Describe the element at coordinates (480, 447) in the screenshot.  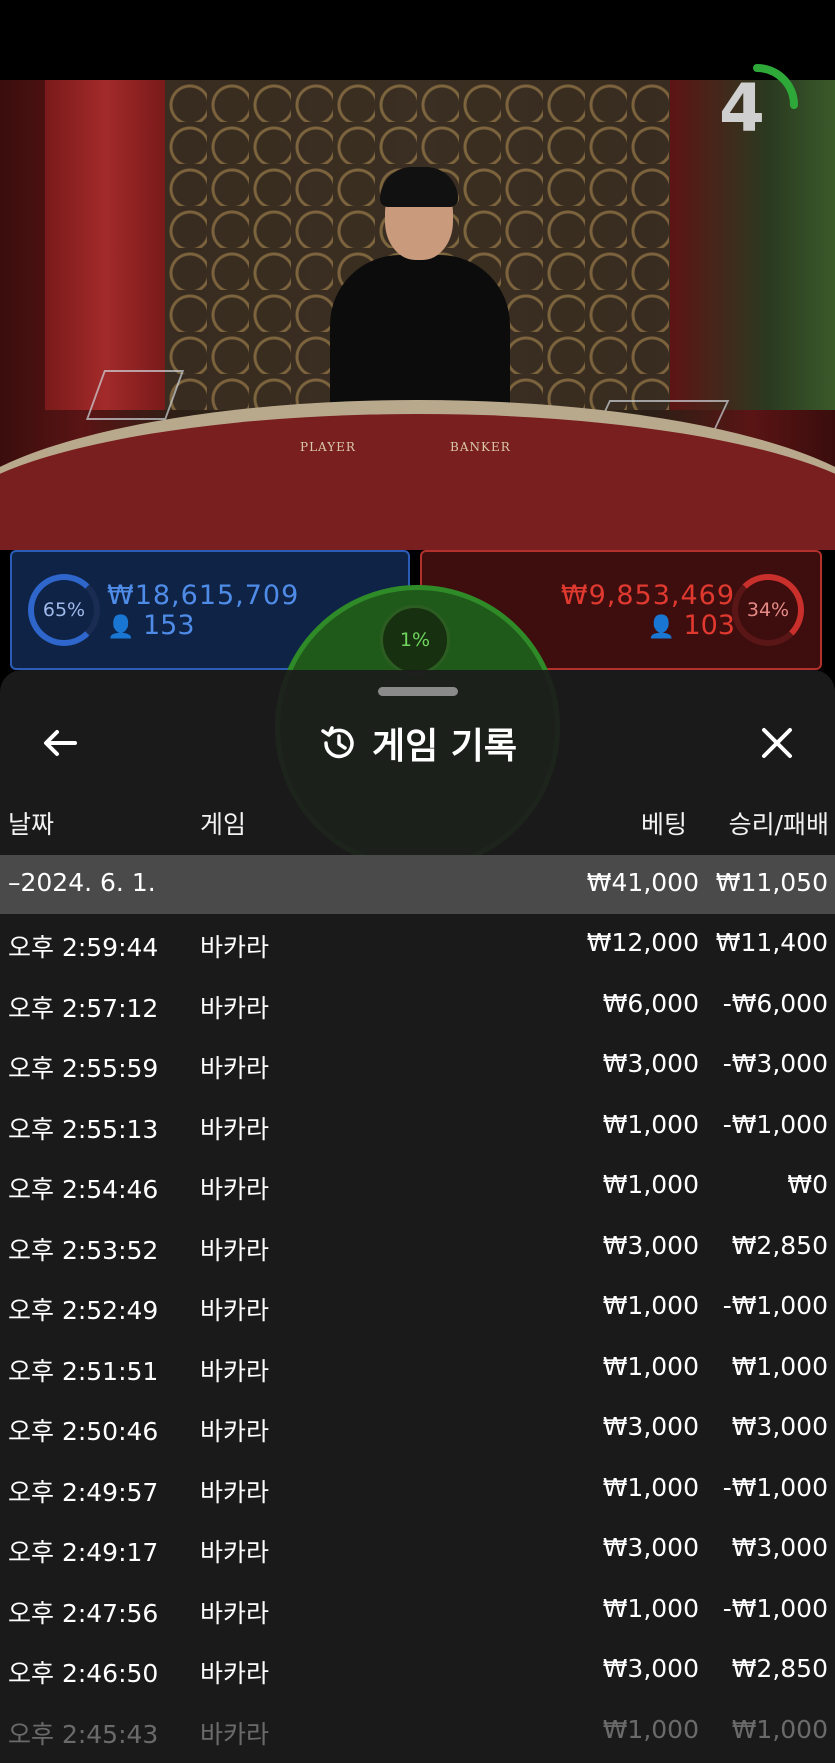
I see `table-label-banker: BANKER` at that location.